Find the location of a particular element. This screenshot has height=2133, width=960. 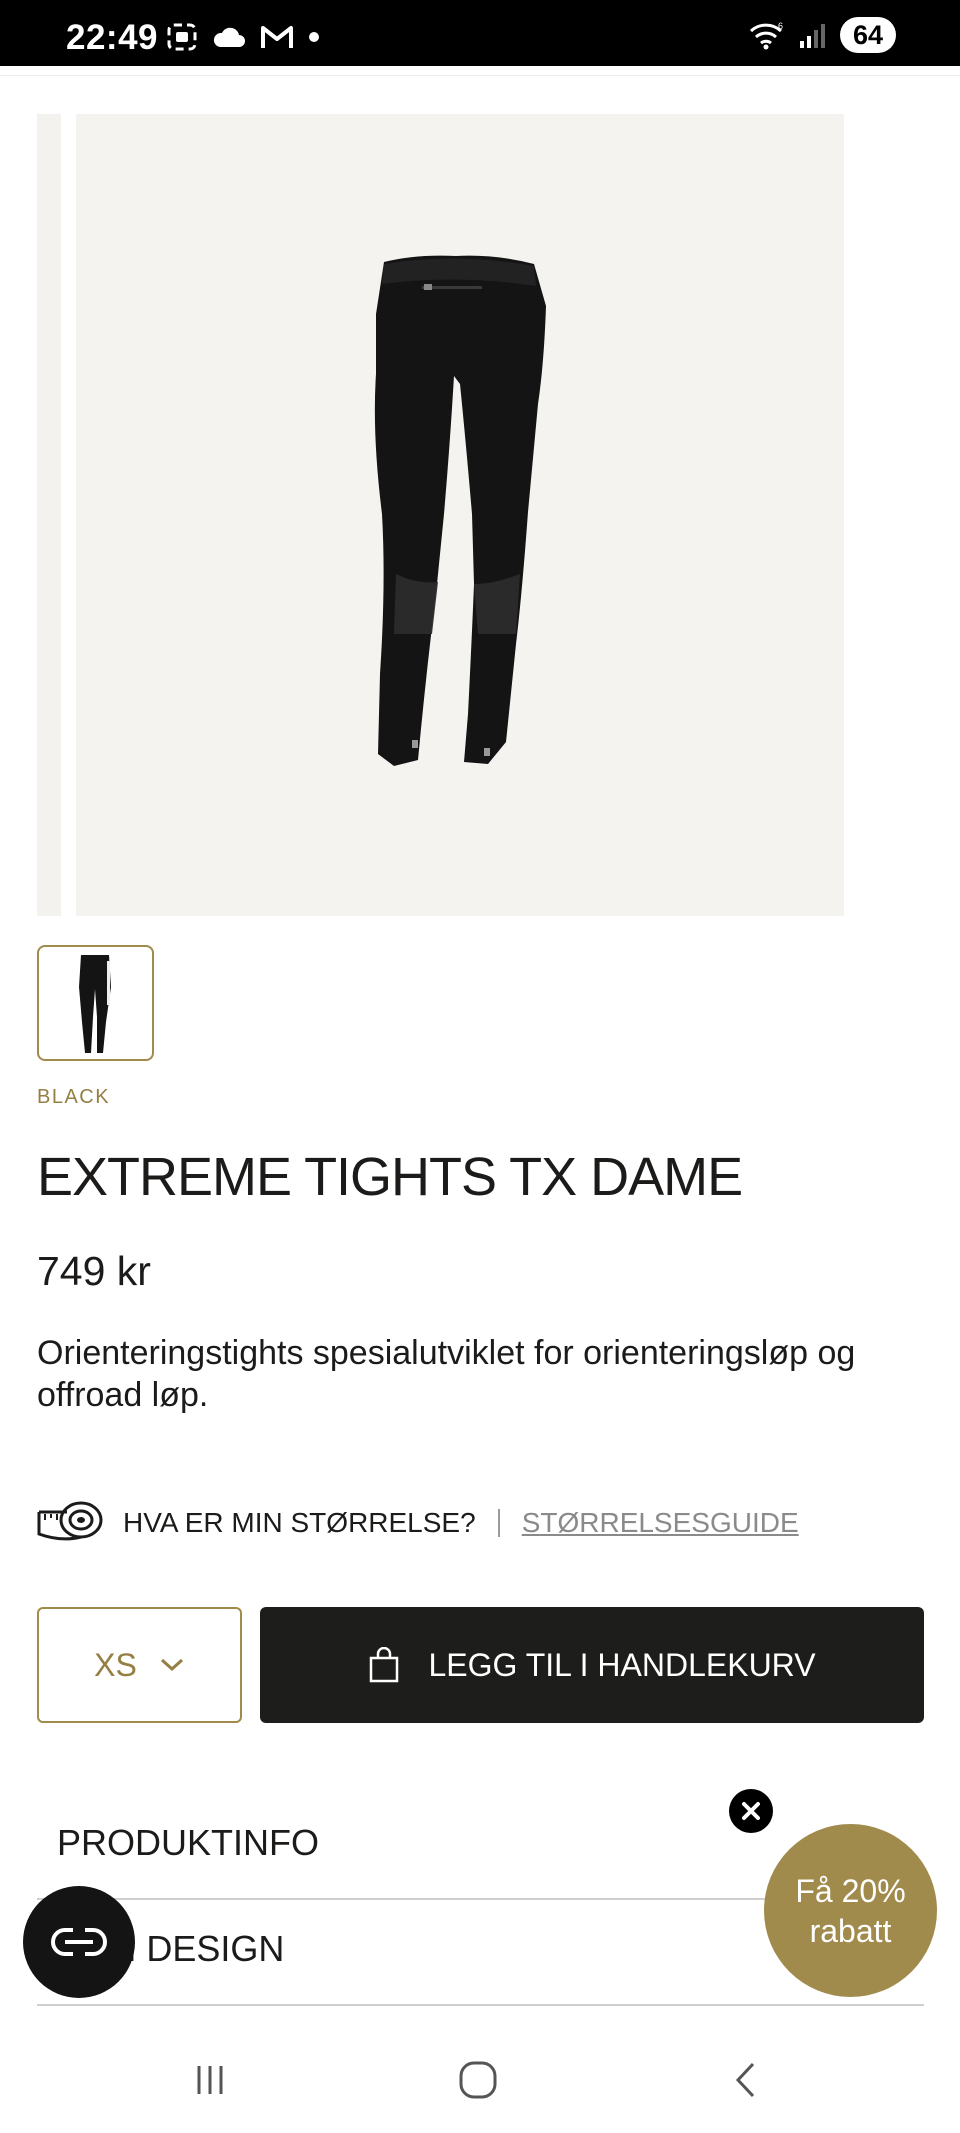

promo-line-1: Få 20% is located at coordinates (850, 1890).